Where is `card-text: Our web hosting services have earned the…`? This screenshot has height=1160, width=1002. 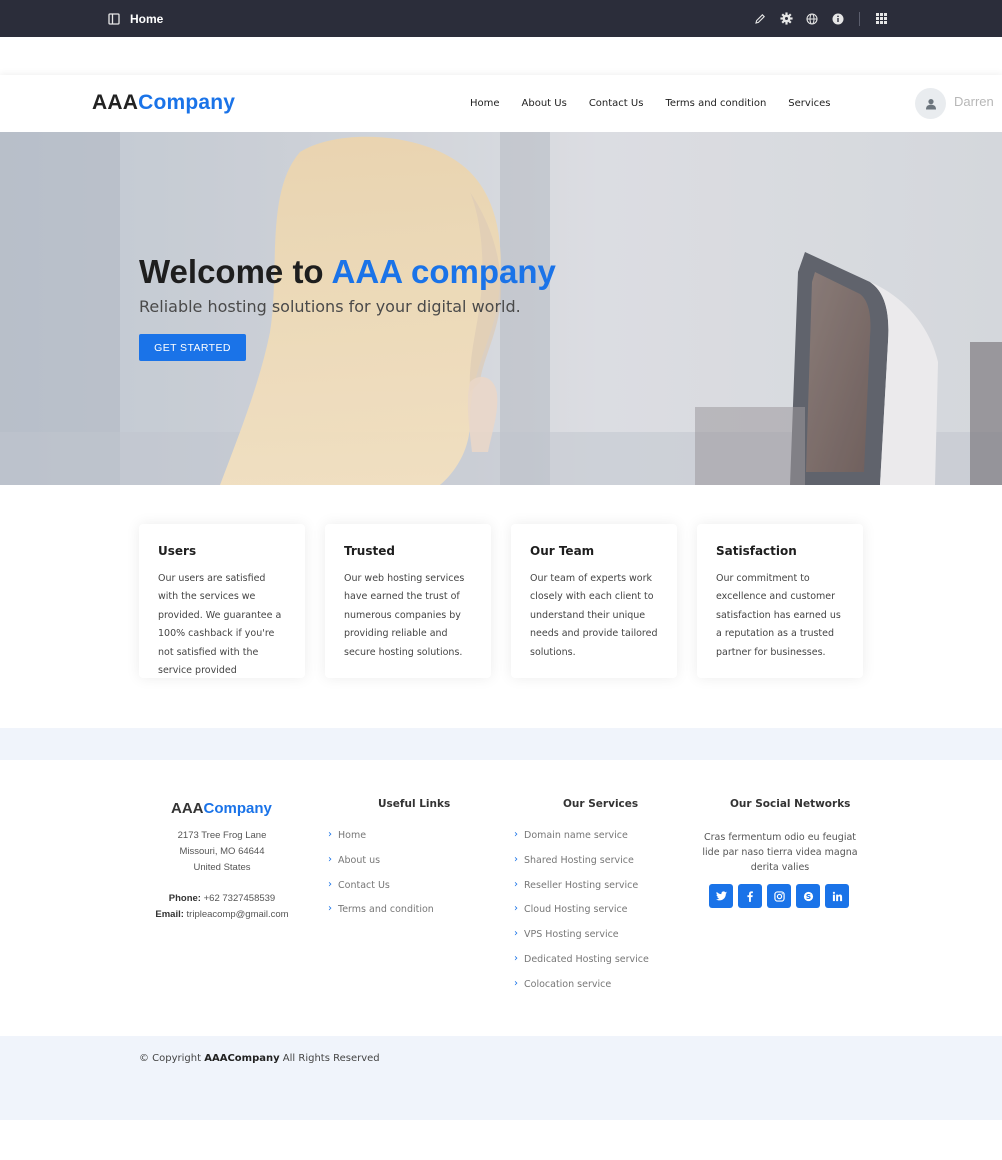 card-text: Our web hosting services have earned the… is located at coordinates (404, 615).